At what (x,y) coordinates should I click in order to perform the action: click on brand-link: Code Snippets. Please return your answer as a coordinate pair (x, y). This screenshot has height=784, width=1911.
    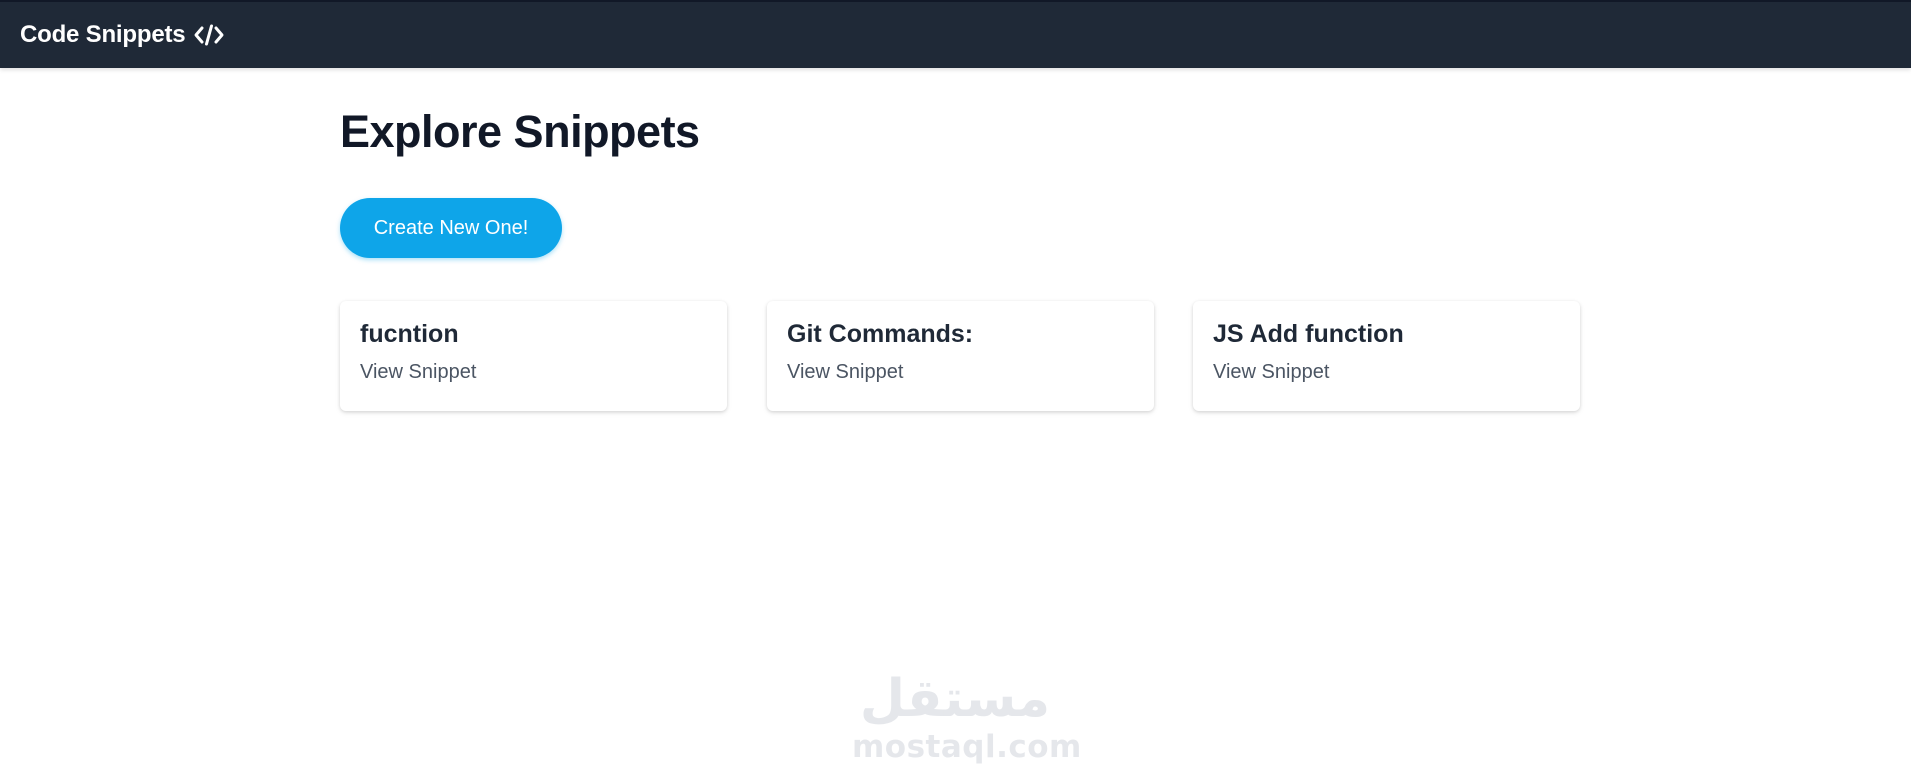
    Looking at the image, I should click on (122, 35).